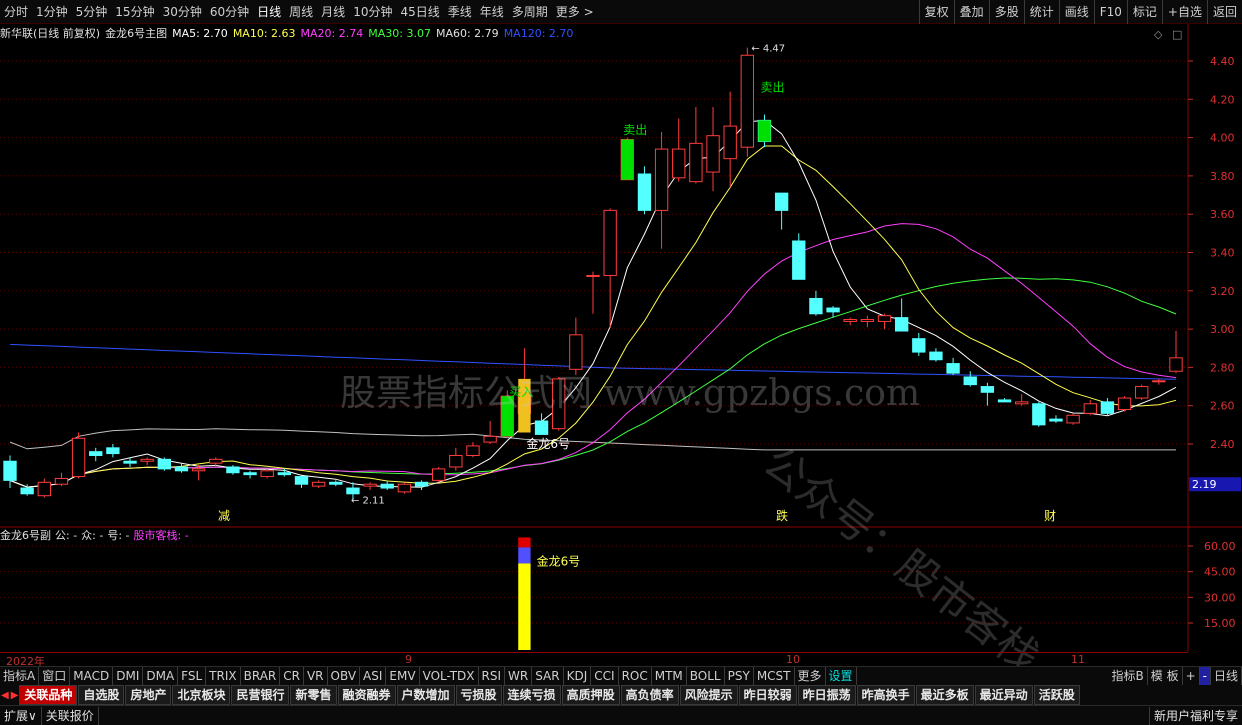  Describe the element at coordinates (229, 12) in the screenshot. I see `period-tab-5: 60分钟` at that location.